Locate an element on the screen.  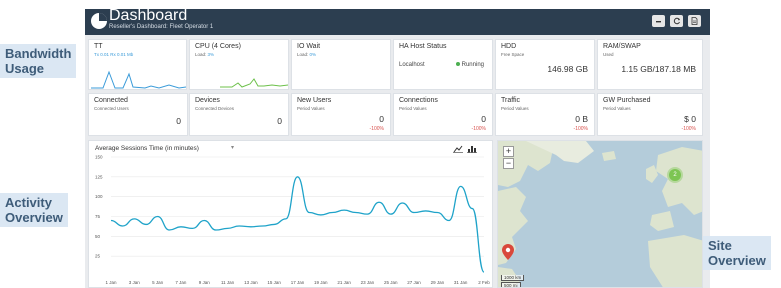
refresh-icon is located at coordinates (676, 21).